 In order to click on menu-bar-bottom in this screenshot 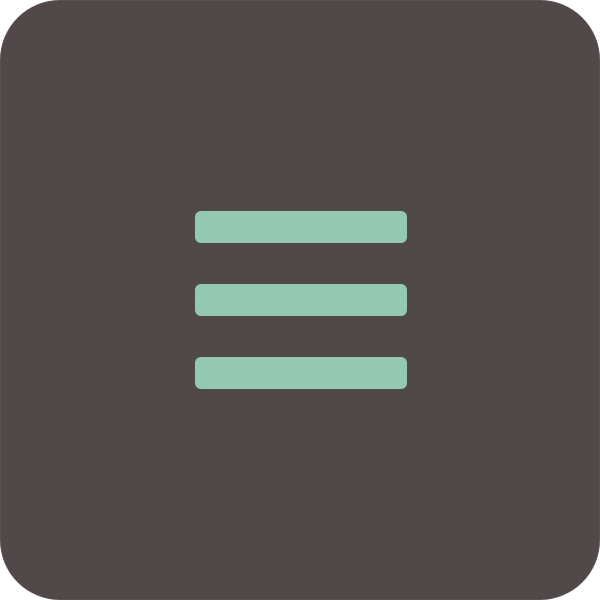, I will do `click(301, 373)`.